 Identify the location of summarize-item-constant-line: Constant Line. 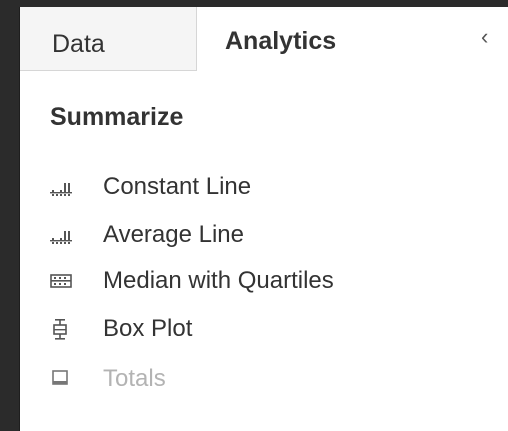
(268, 187).